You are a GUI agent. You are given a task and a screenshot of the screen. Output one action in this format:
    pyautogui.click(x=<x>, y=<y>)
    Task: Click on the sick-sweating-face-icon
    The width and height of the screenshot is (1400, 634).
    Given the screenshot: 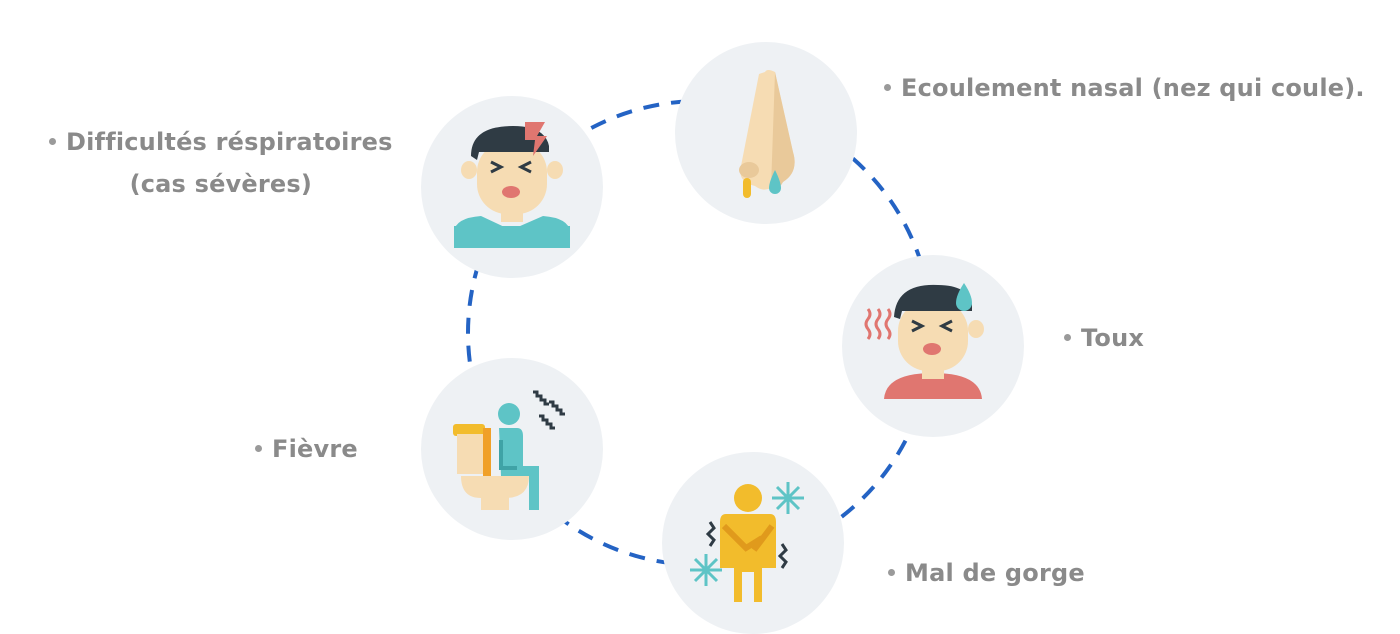 What is the action you would take?
    pyautogui.click(x=924, y=341)
    